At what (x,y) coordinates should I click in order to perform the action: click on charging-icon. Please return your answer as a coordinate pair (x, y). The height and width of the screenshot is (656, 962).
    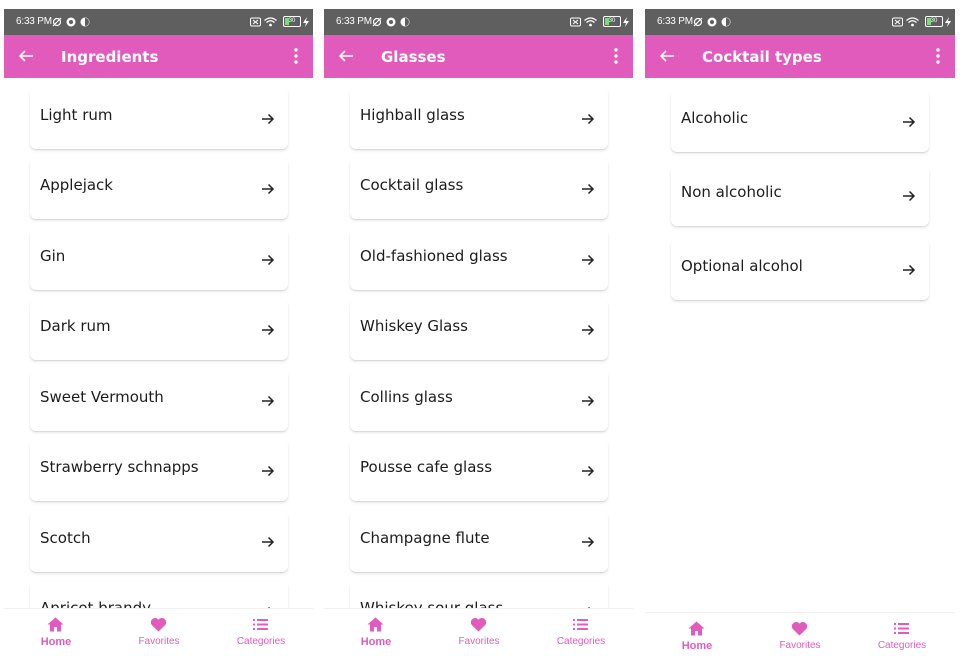
    Looking at the image, I should click on (948, 22).